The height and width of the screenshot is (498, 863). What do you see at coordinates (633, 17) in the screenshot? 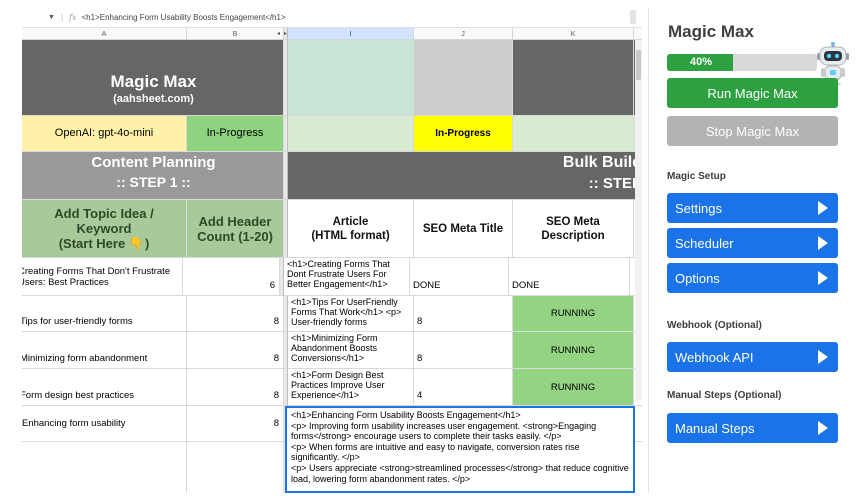
I see `formula-bar-scrollbar` at bounding box center [633, 17].